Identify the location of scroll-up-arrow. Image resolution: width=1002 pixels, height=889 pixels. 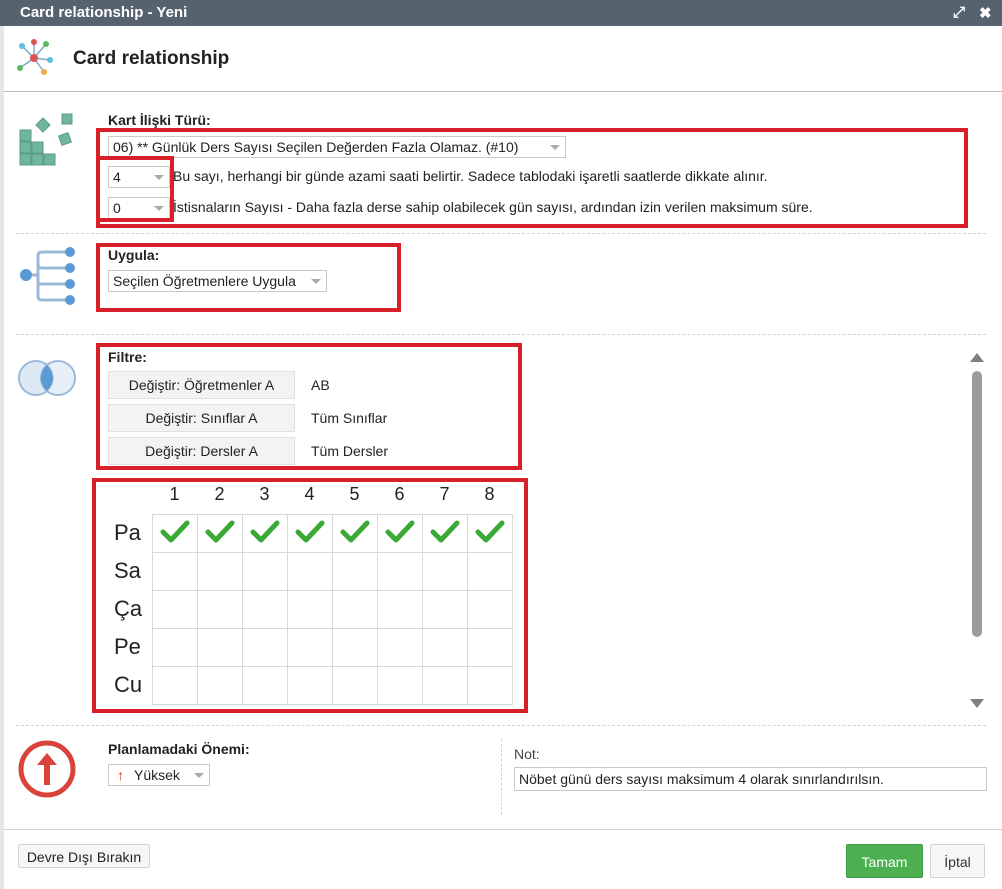
(977, 357).